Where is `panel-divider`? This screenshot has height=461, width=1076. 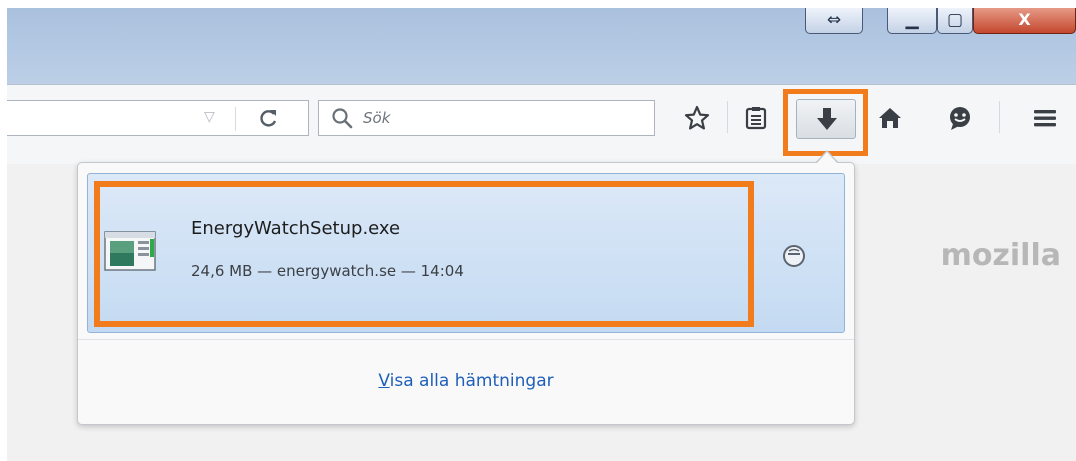 panel-divider is located at coordinates (466, 339).